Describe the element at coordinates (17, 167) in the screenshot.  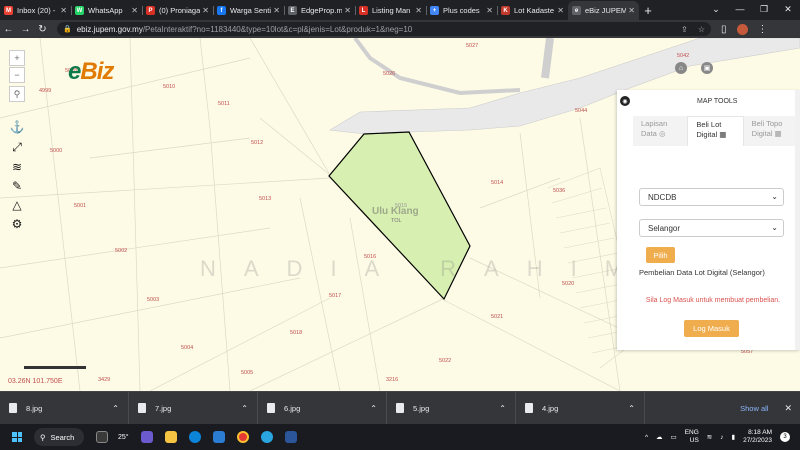
I see `layers-icon: ≋` at that location.